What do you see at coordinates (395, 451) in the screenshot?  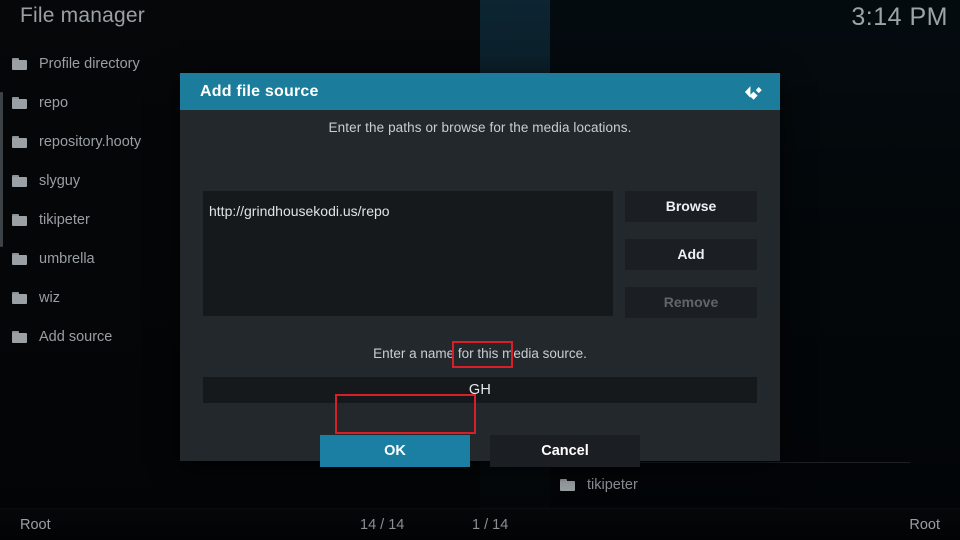 I see `ok-button: OK` at bounding box center [395, 451].